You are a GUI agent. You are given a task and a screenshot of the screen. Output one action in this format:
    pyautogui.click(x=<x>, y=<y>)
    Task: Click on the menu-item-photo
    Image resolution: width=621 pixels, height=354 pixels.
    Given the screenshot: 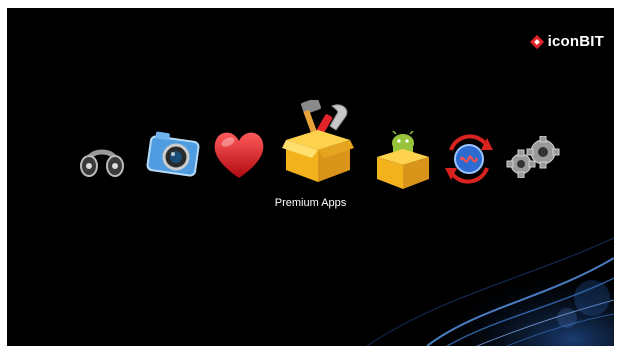 What is the action you would take?
    pyautogui.click(x=173, y=153)
    